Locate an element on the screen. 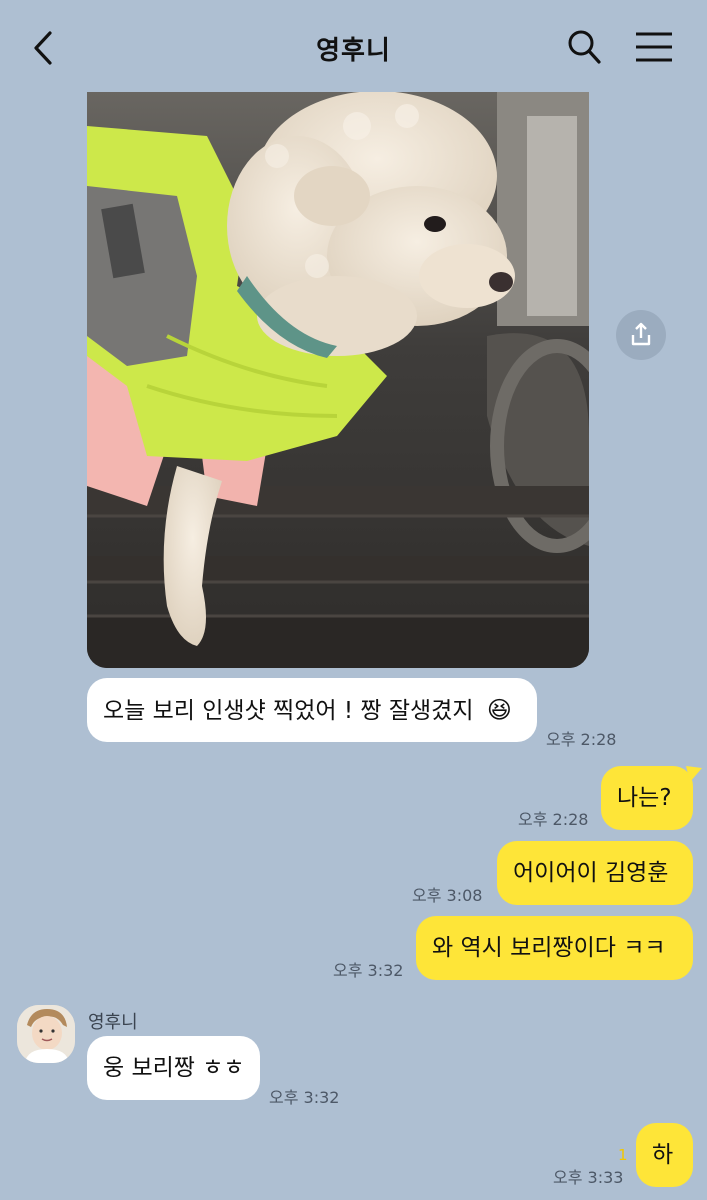 The width and height of the screenshot is (707, 1200). laughing-emoji-icon: 😆 is located at coordinates (499, 710).